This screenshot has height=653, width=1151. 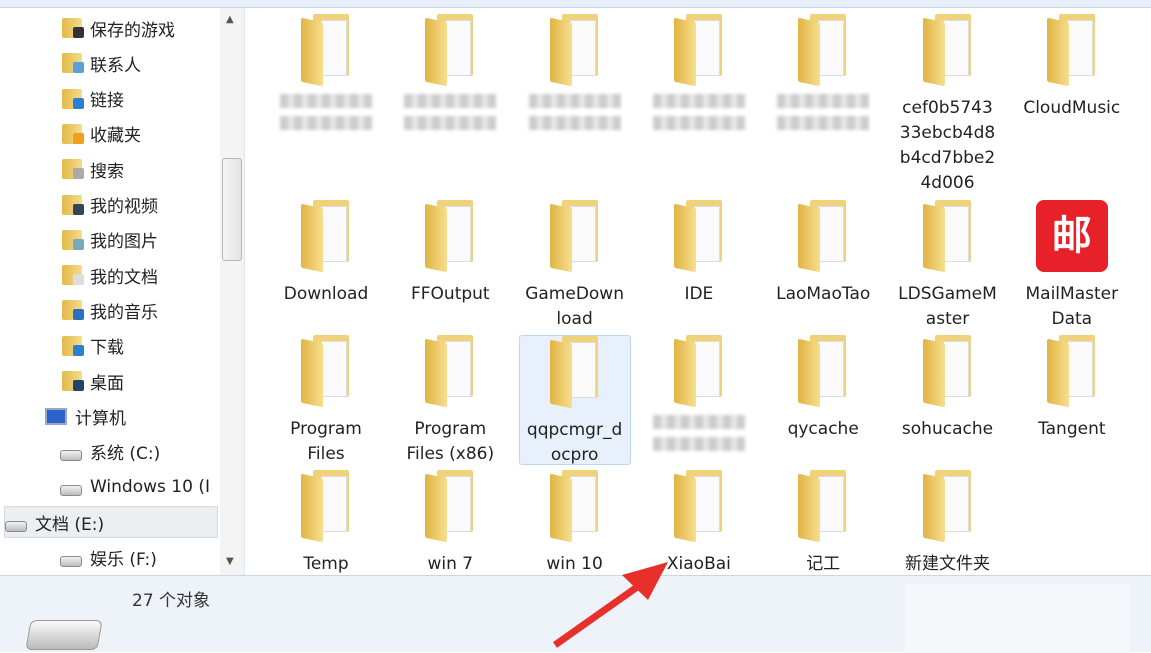 I want to click on red-arrow-annotation, so click(x=610, y=605).